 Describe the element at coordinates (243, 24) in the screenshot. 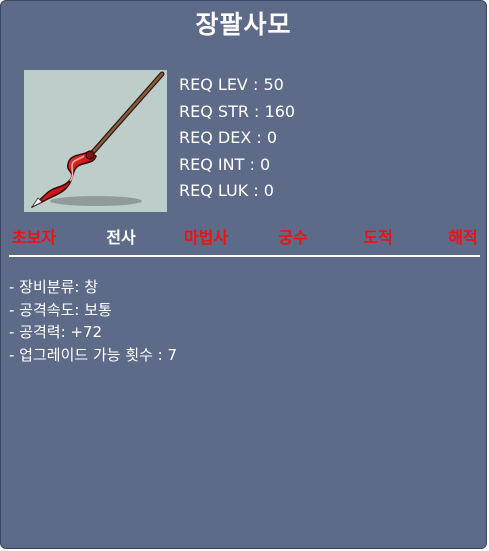

I see `item-name: 장팔사모` at that location.